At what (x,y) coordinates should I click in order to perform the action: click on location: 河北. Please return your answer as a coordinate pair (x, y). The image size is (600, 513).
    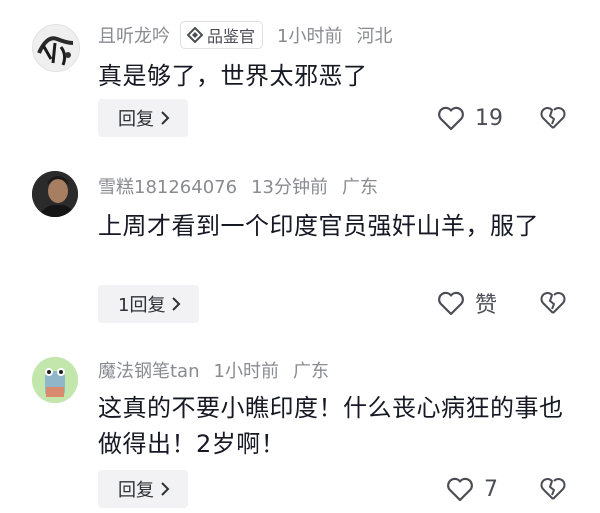
    Looking at the image, I should click on (374, 36).